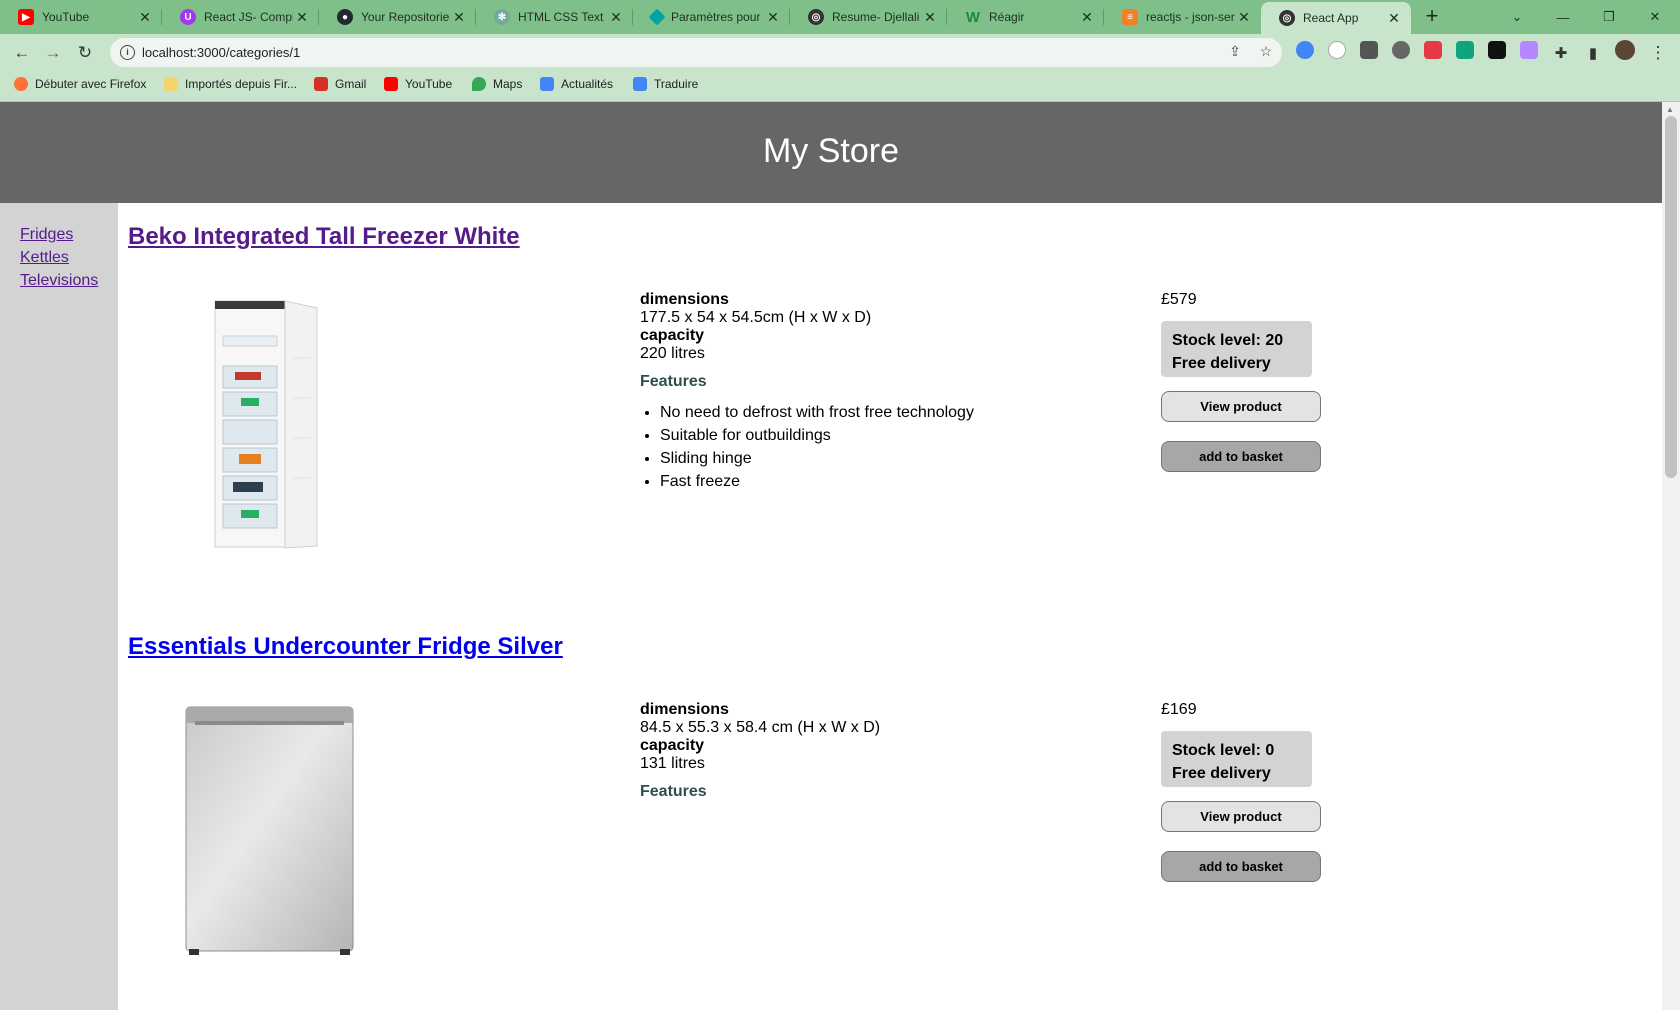 The image size is (1680, 1010). Describe the element at coordinates (270, 830) in the screenshot. I see `product-image-fridge` at that location.